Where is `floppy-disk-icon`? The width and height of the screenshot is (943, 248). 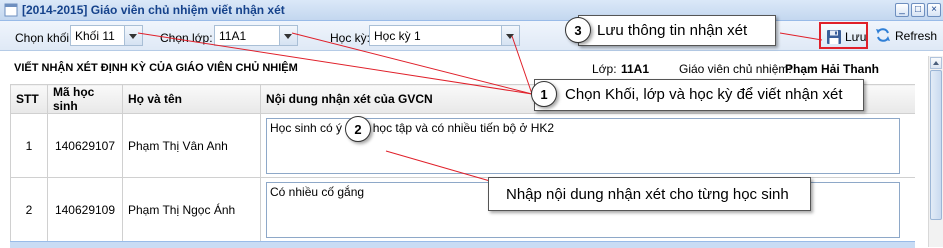
floppy-disk-icon is located at coordinates (834, 37).